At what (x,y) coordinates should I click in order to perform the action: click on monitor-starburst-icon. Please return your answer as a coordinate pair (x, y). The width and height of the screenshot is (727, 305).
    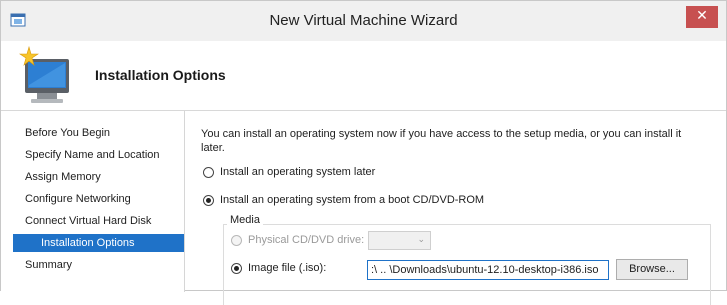
    Looking at the image, I should click on (44, 74).